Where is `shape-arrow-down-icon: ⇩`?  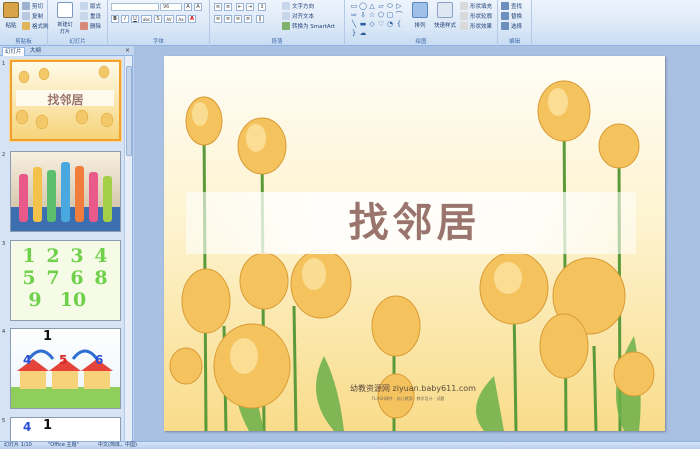 shape-arrow-down-icon: ⇩ is located at coordinates (363, 15).